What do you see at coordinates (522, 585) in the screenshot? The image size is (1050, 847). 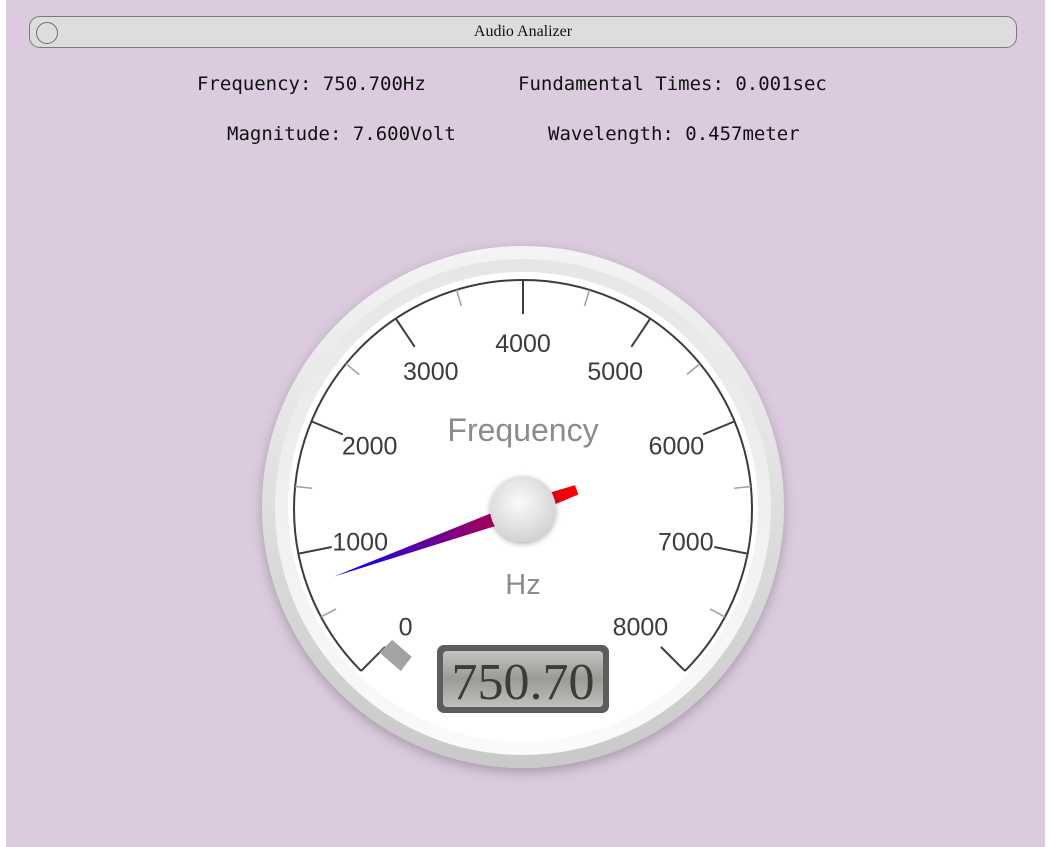 I see `gauge-units: Hz` at bounding box center [522, 585].